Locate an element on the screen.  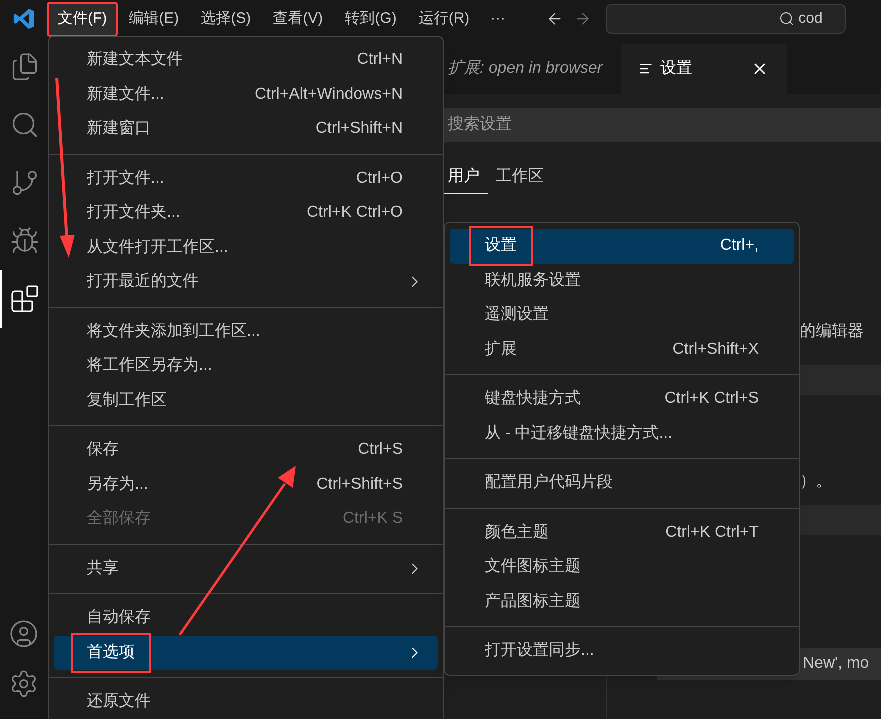
tab-label: 扩展: open in browser is located at coordinates (525, 68).